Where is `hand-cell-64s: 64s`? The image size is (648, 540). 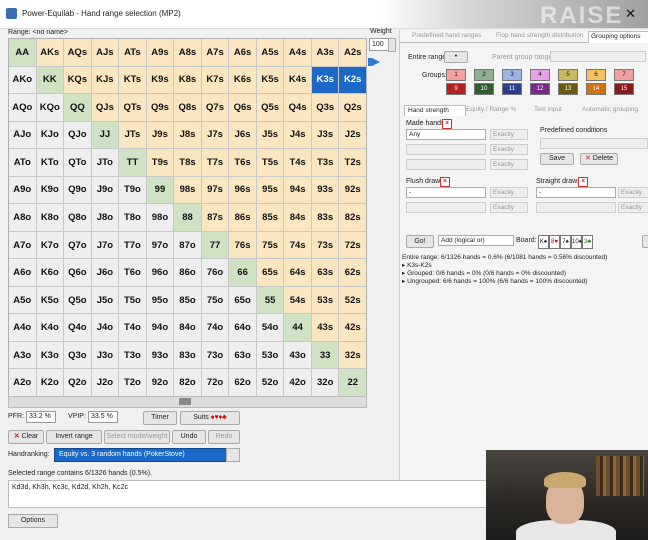
hand-cell-64s: 64s is located at coordinates (297, 272).